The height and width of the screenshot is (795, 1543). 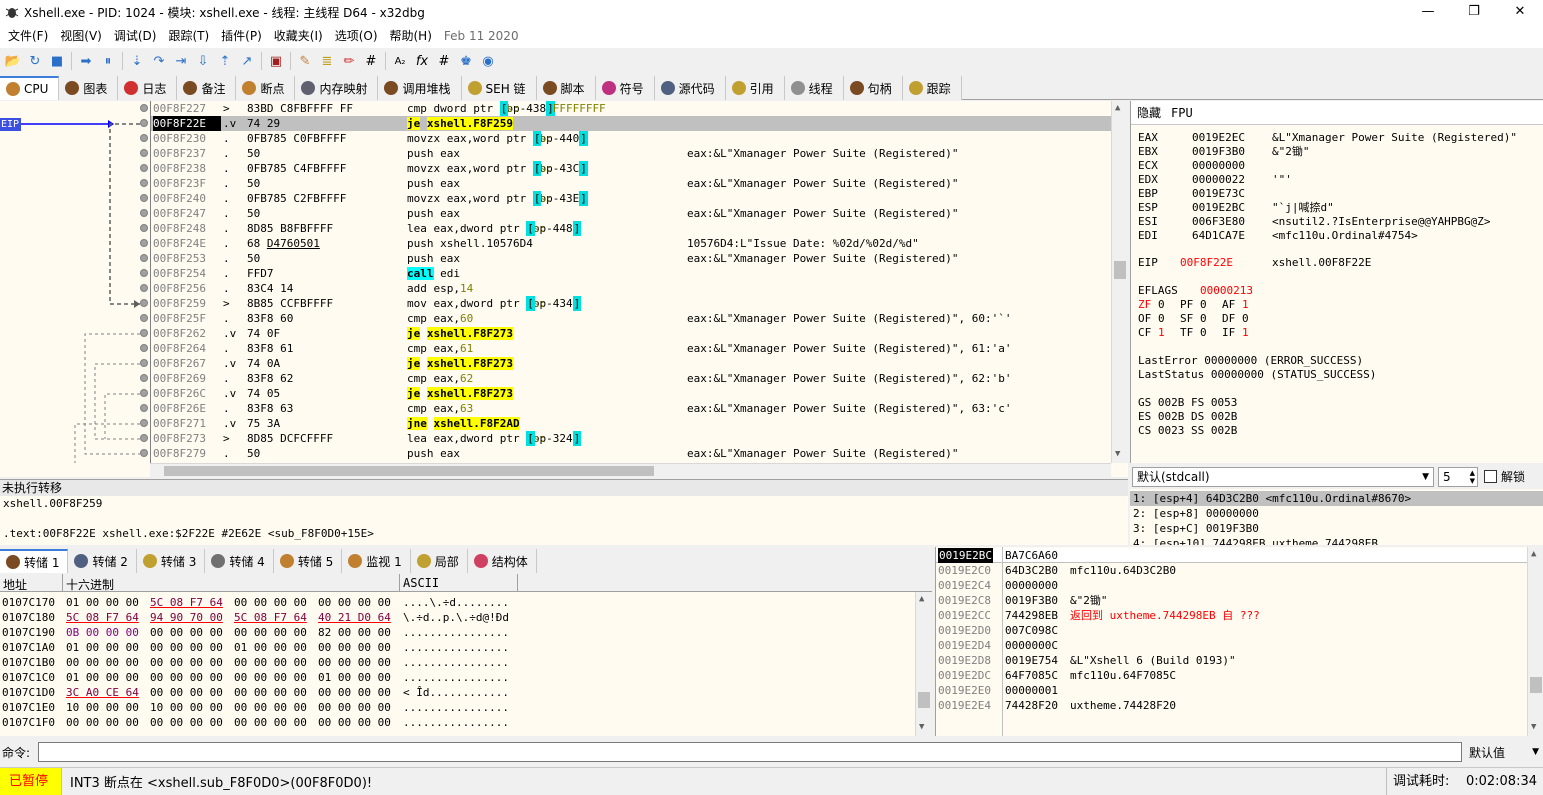 I want to click on maximize-button: ❐, so click(x=1474, y=12).